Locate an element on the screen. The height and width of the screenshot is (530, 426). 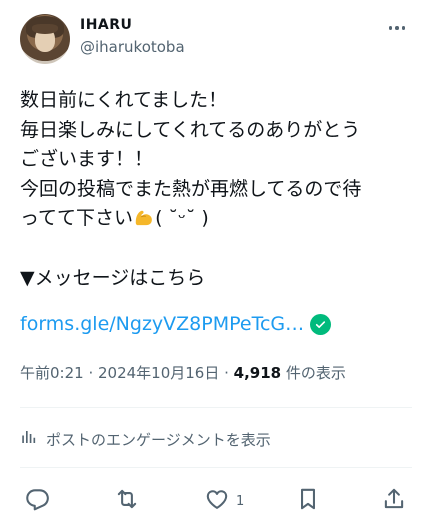
tweet-line: ございます！！ is located at coordinates (87, 159).